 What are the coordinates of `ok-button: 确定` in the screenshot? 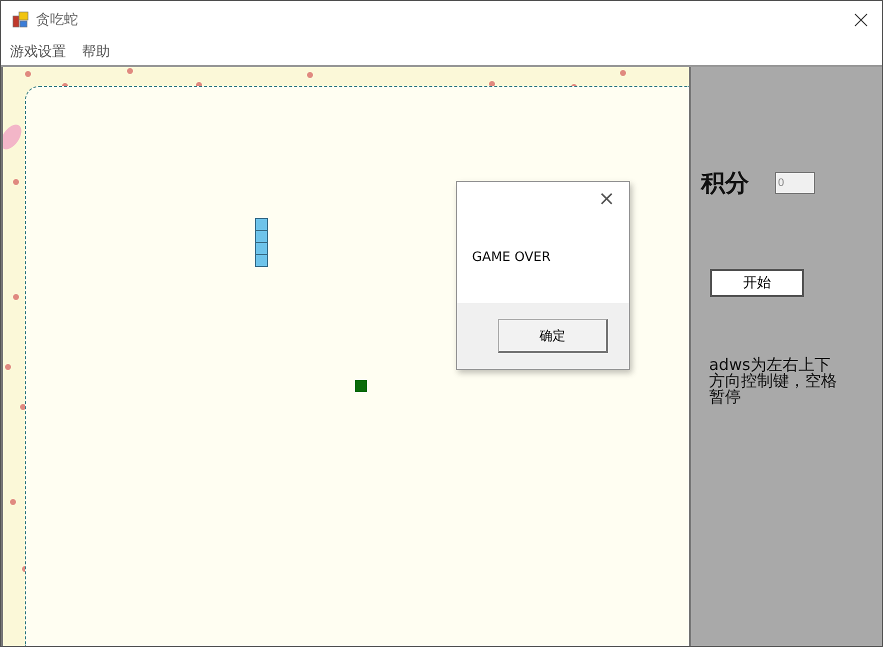 It's located at (553, 336).